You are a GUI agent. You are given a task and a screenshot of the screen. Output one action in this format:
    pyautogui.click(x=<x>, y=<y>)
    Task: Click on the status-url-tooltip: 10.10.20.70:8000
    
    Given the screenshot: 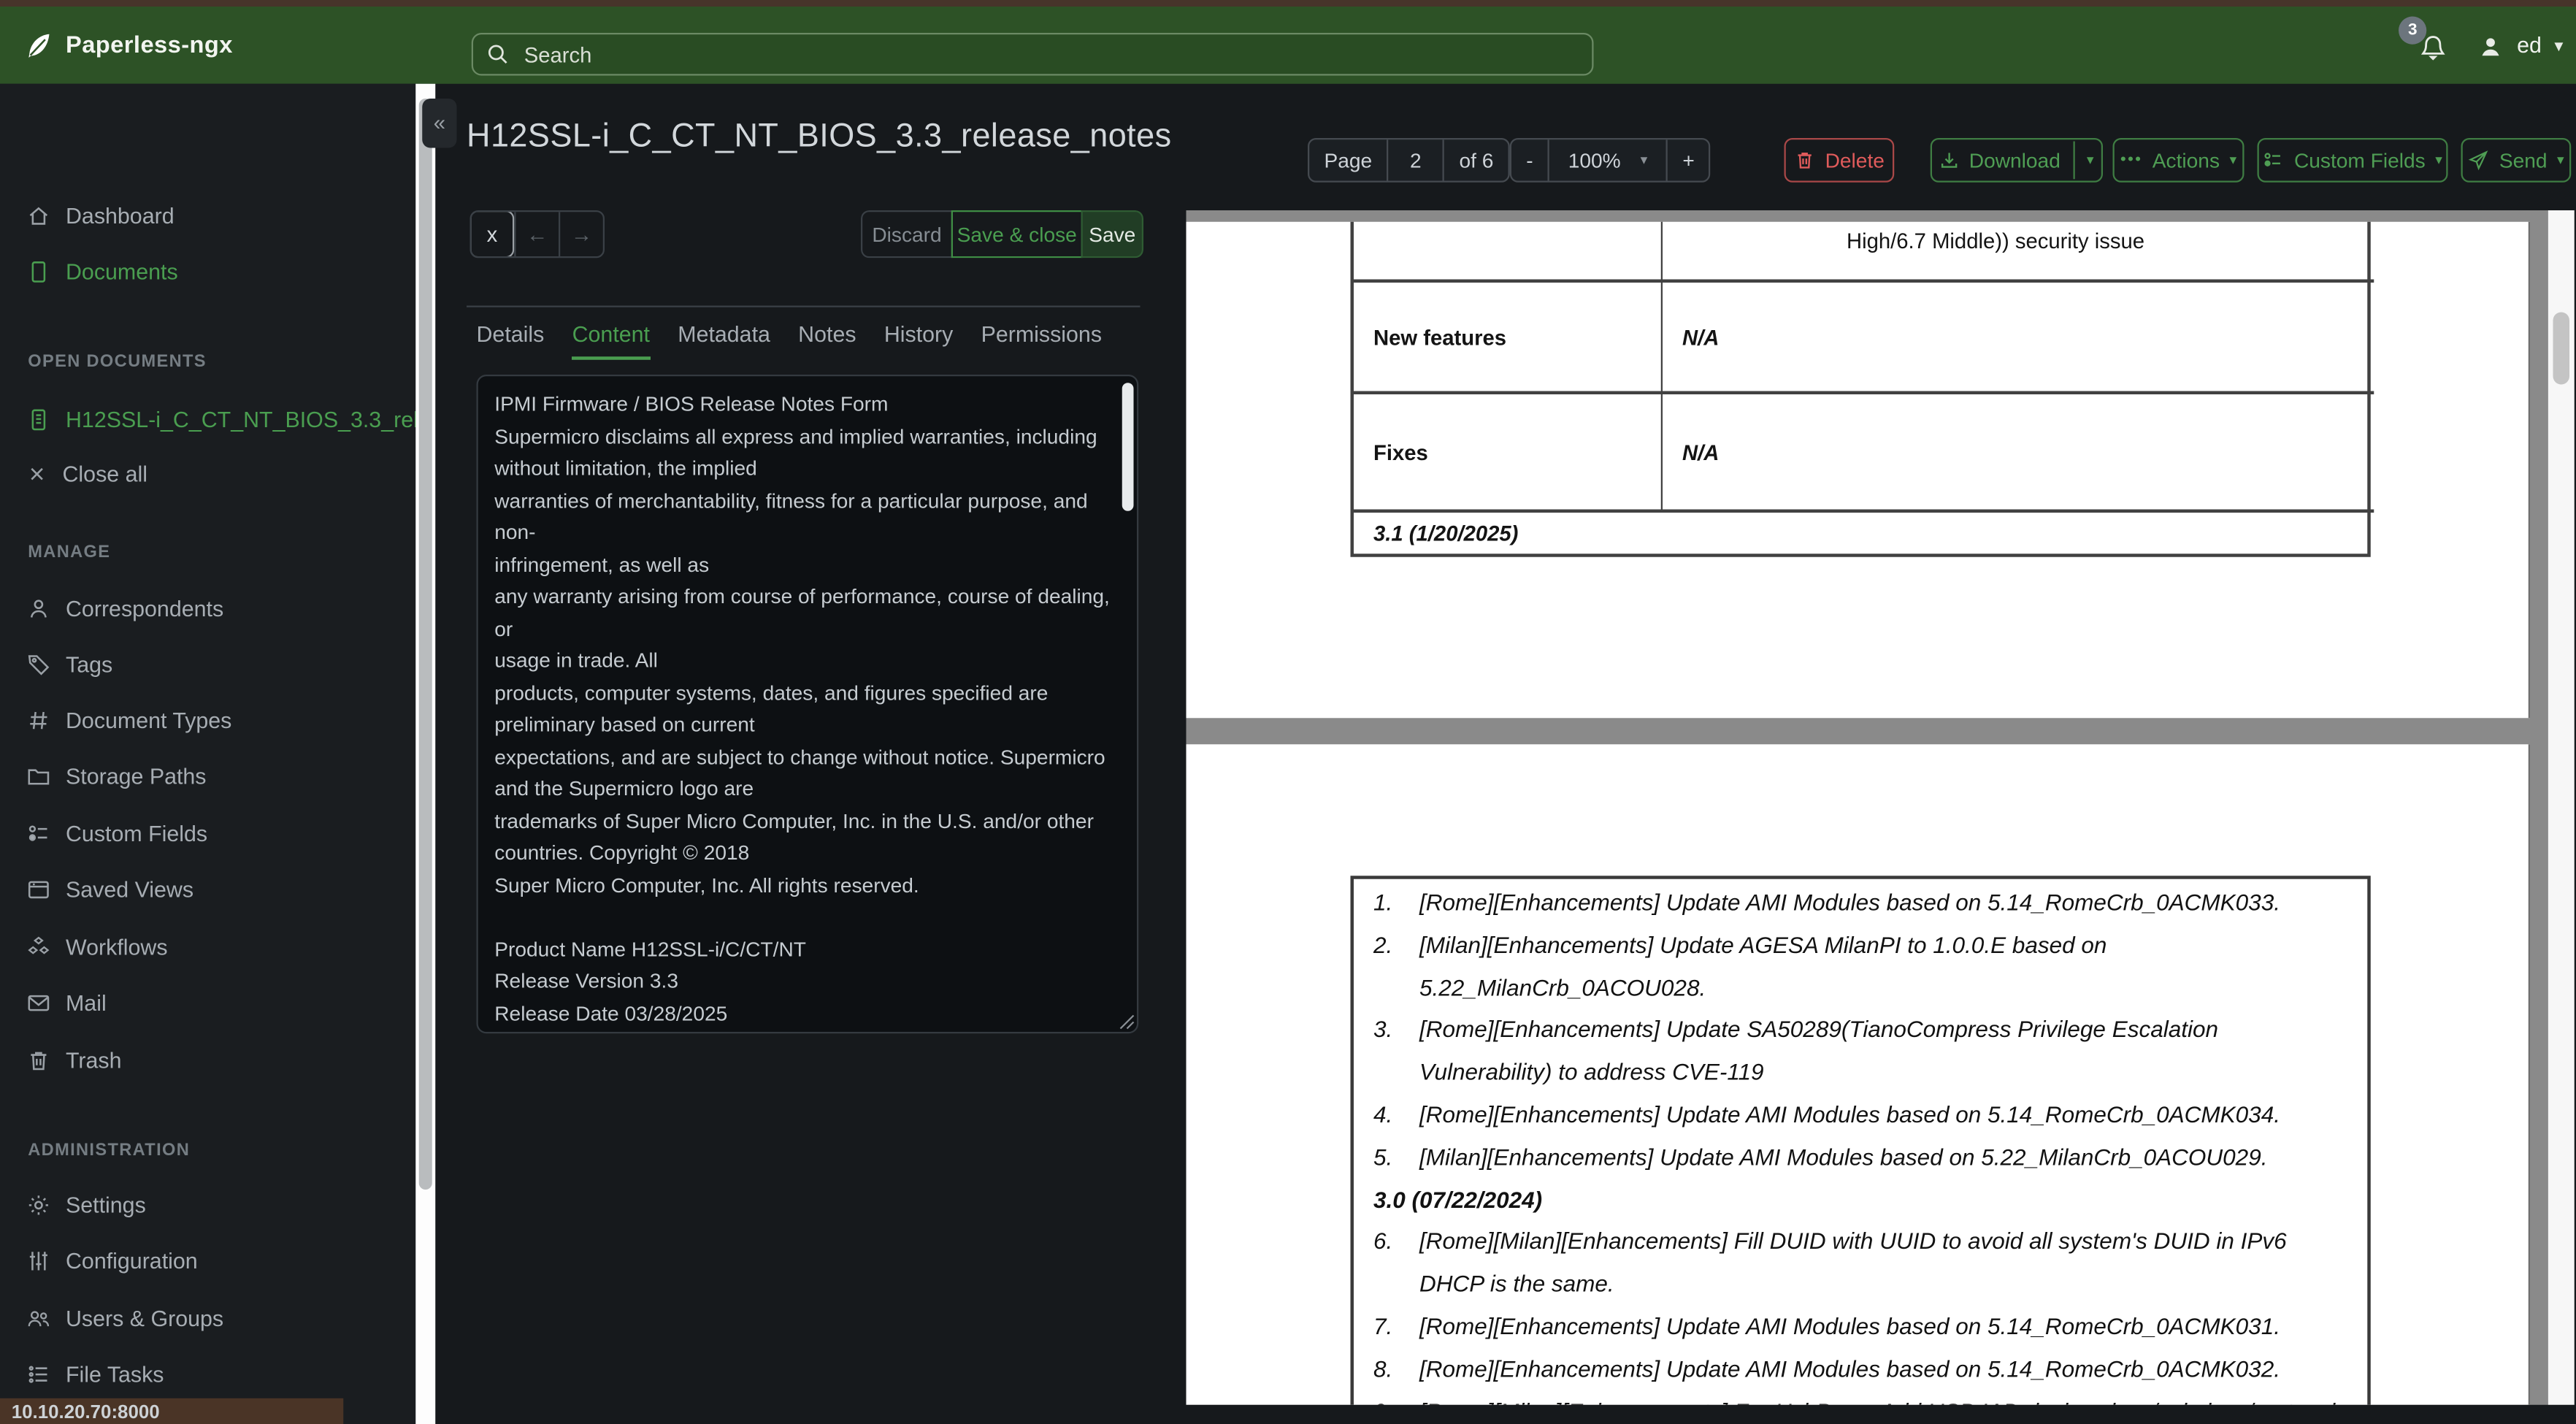 What is the action you would take?
    pyautogui.click(x=172, y=1411)
    